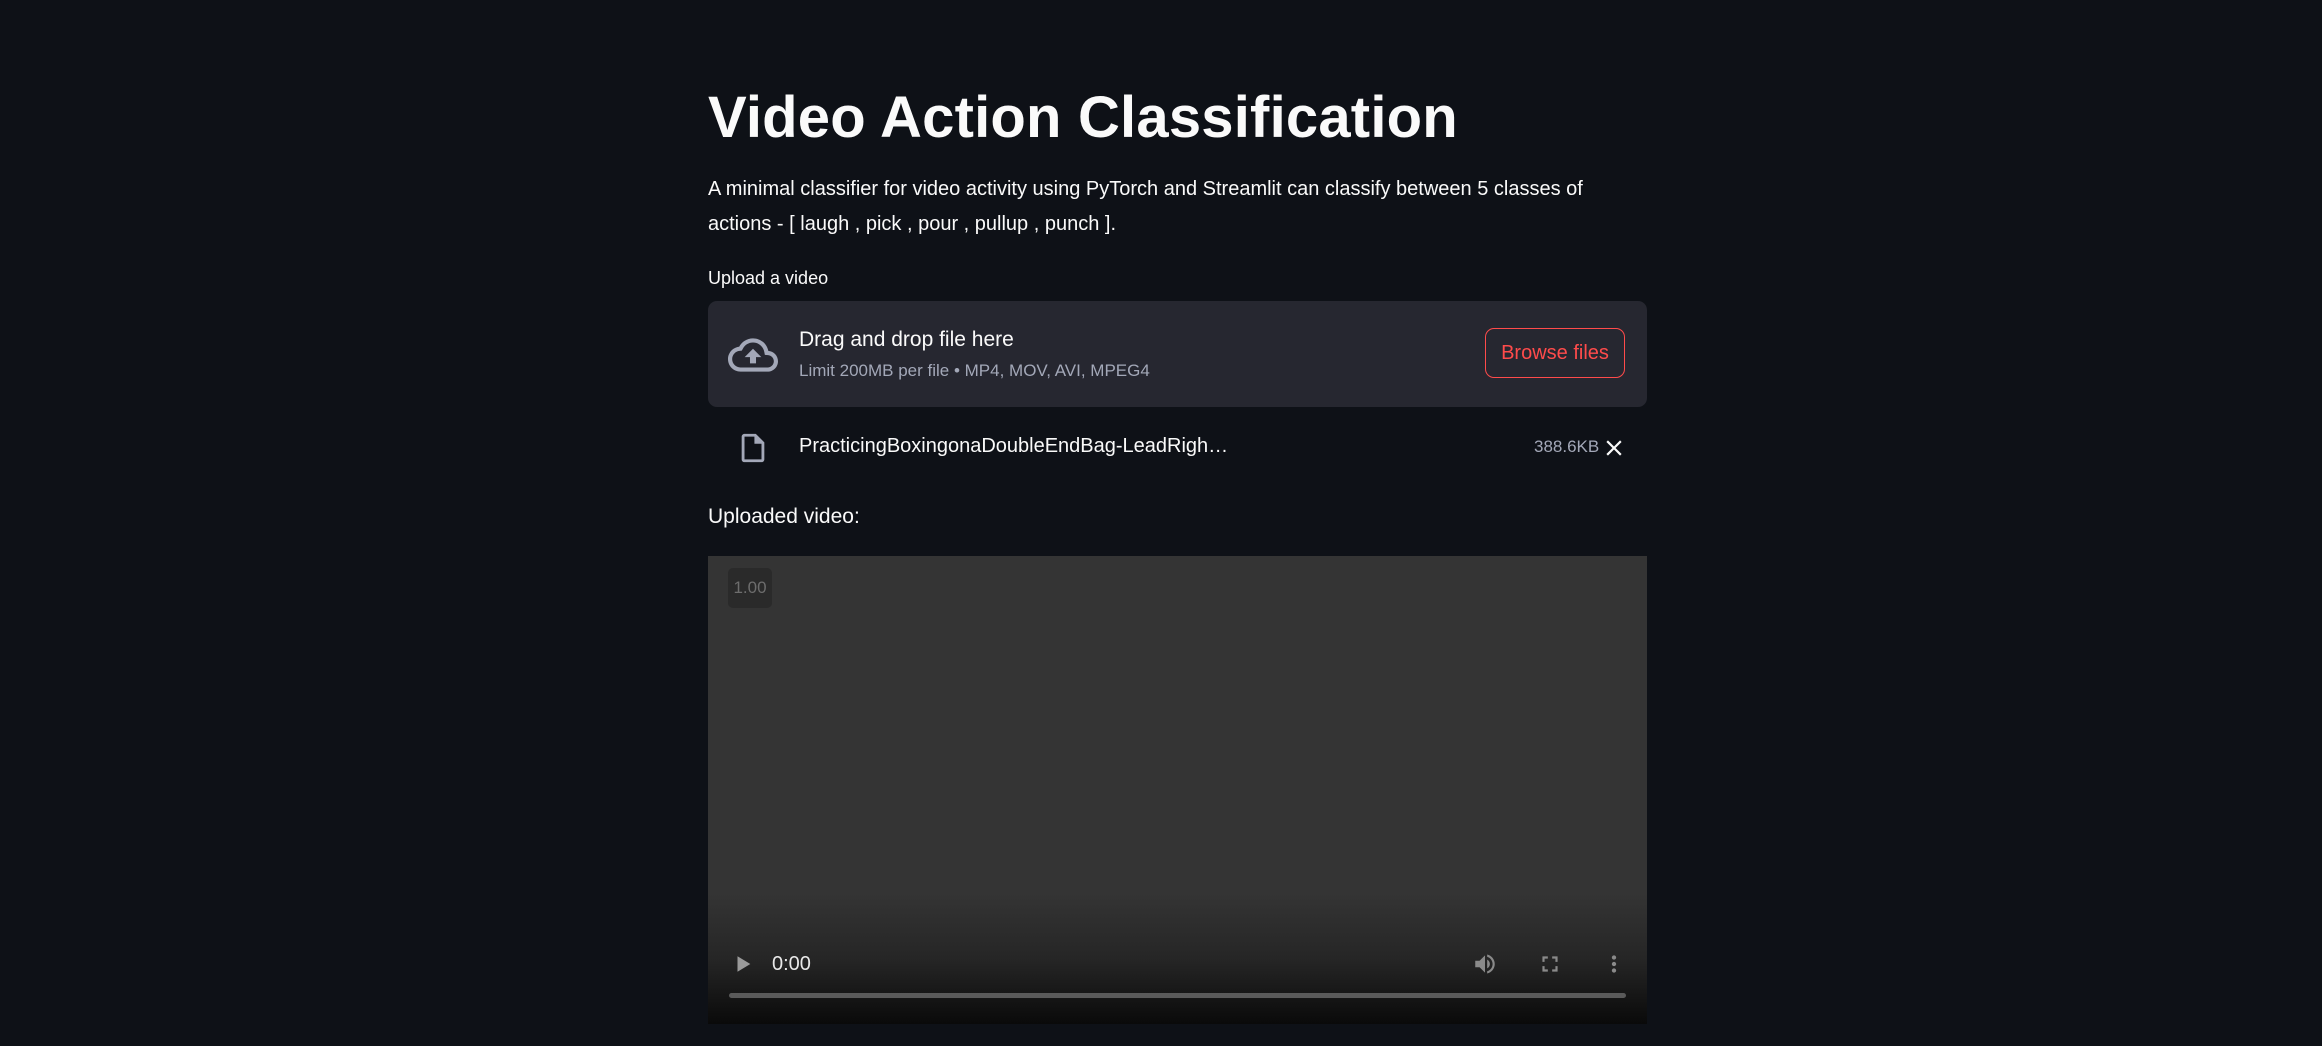  Describe the element at coordinates (743, 964) in the screenshot. I see `play-icon` at that location.